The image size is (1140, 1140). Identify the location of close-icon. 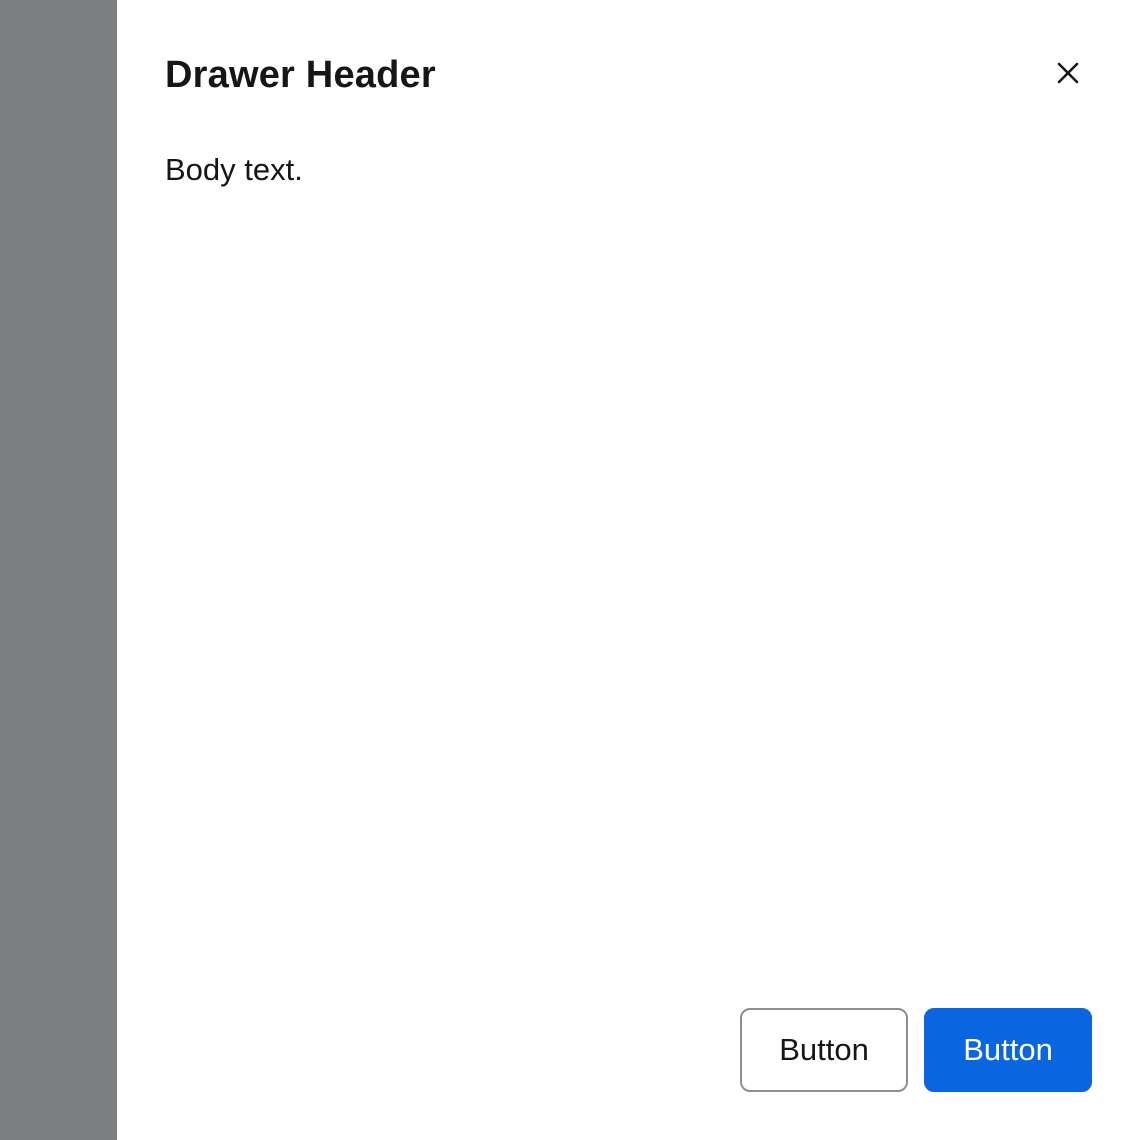
(1068, 73).